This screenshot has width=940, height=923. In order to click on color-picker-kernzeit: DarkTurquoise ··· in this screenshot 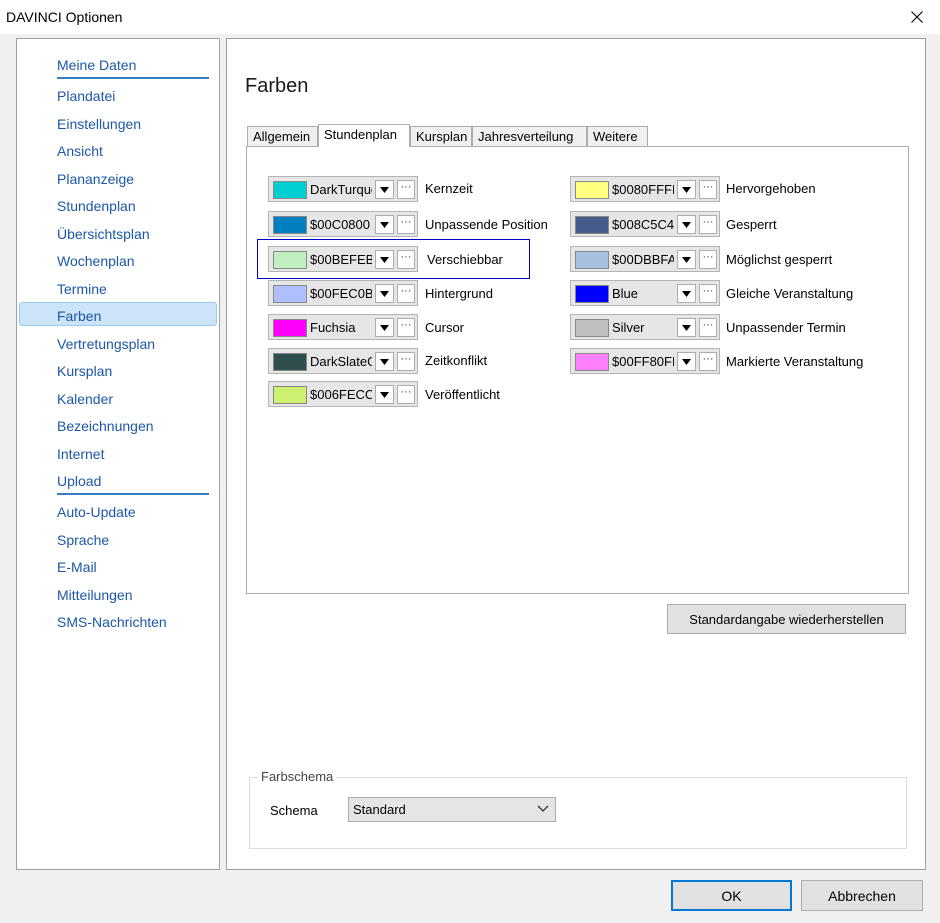, I will do `click(343, 189)`.